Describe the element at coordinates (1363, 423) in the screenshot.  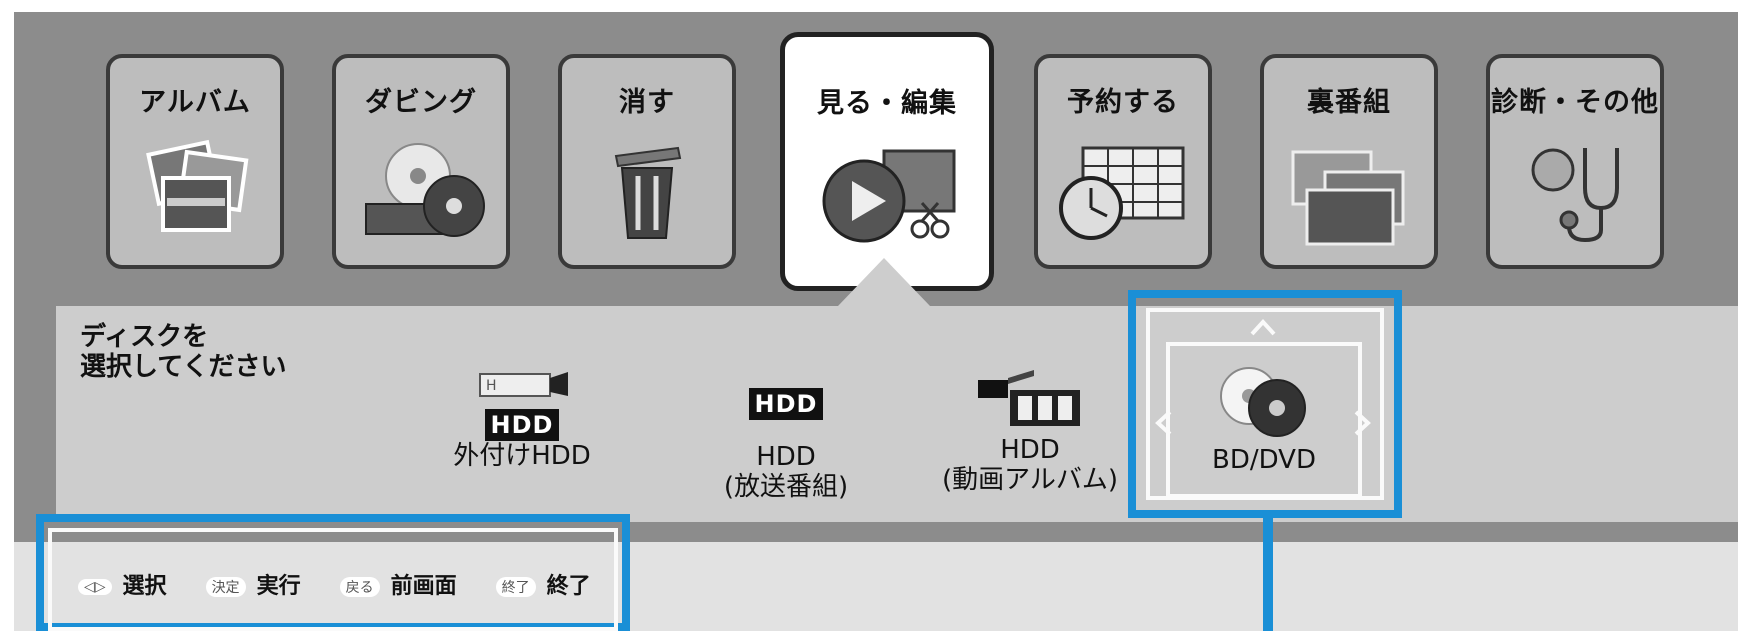
I see `chevron-right-icon` at that location.